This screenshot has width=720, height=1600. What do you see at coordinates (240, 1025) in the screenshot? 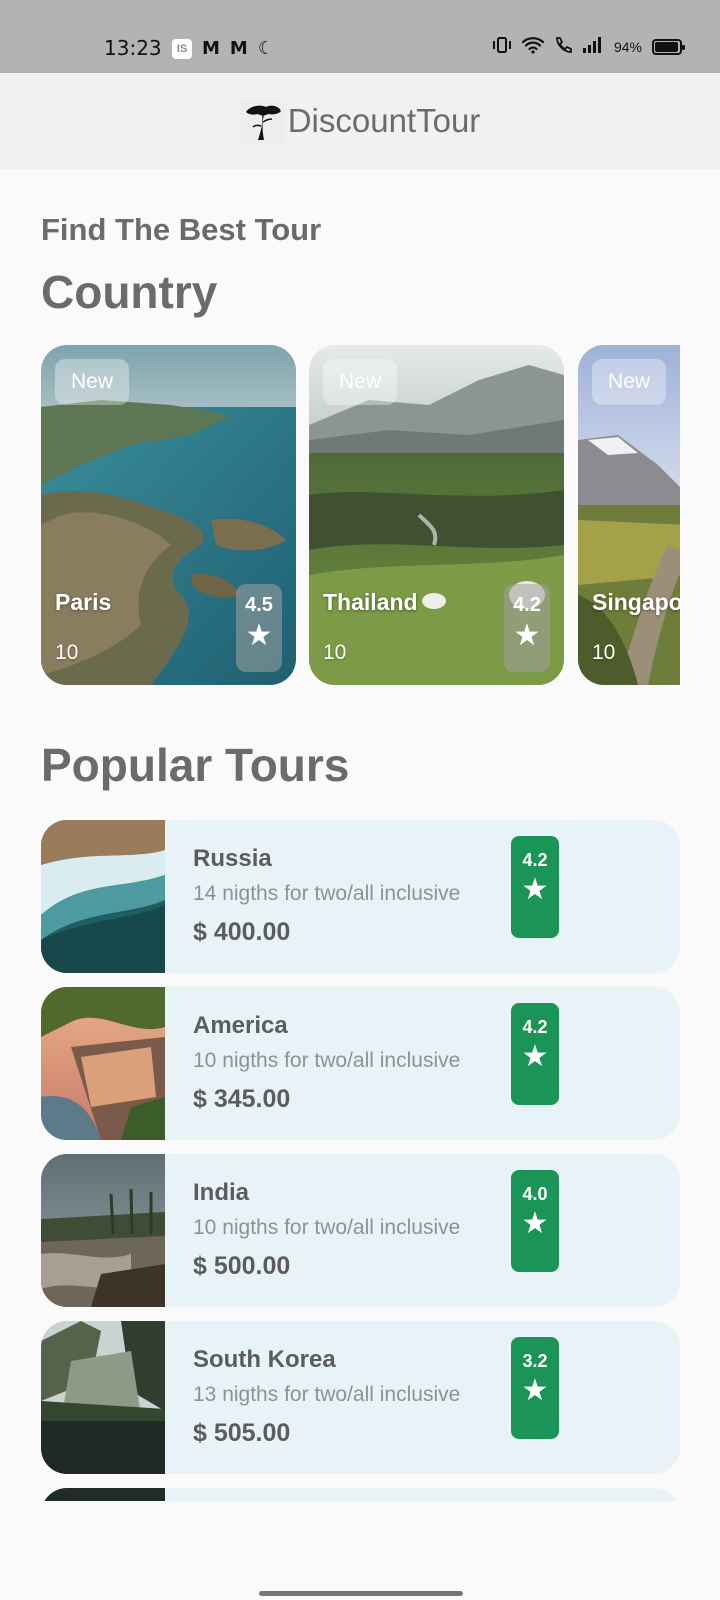
I see `tour-name: America` at bounding box center [240, 1025].